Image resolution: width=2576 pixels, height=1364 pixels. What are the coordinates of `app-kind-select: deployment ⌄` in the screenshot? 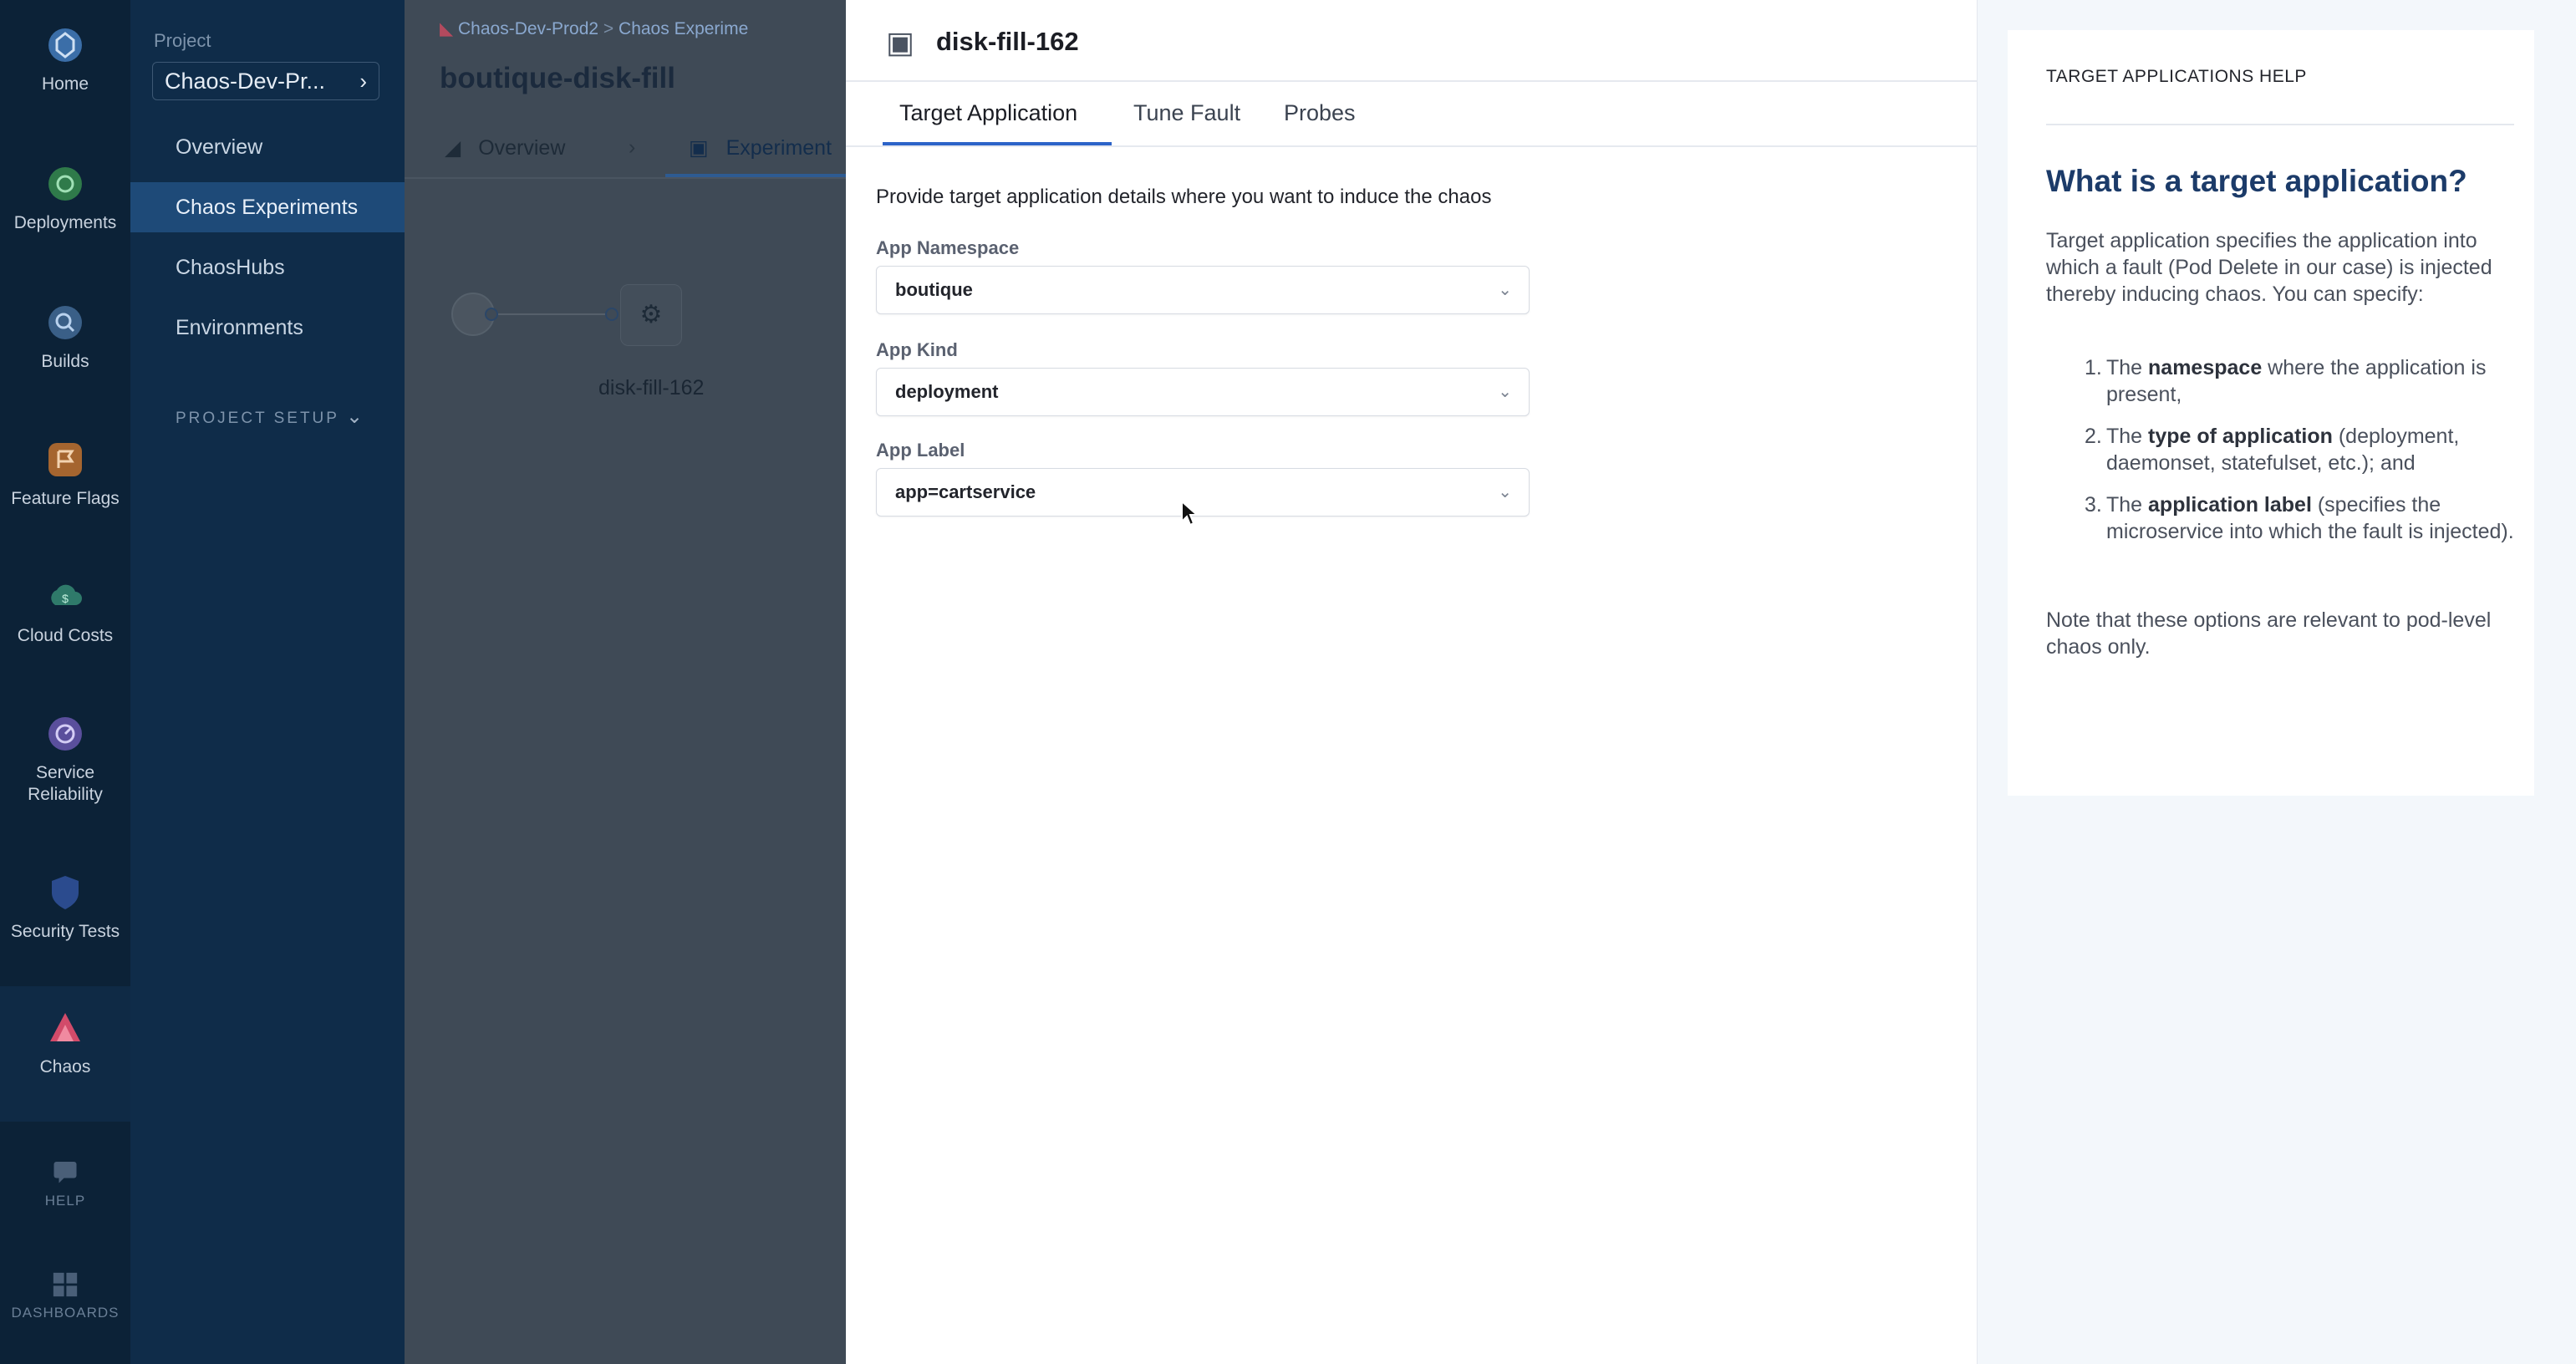 It's located at (1203, 392).